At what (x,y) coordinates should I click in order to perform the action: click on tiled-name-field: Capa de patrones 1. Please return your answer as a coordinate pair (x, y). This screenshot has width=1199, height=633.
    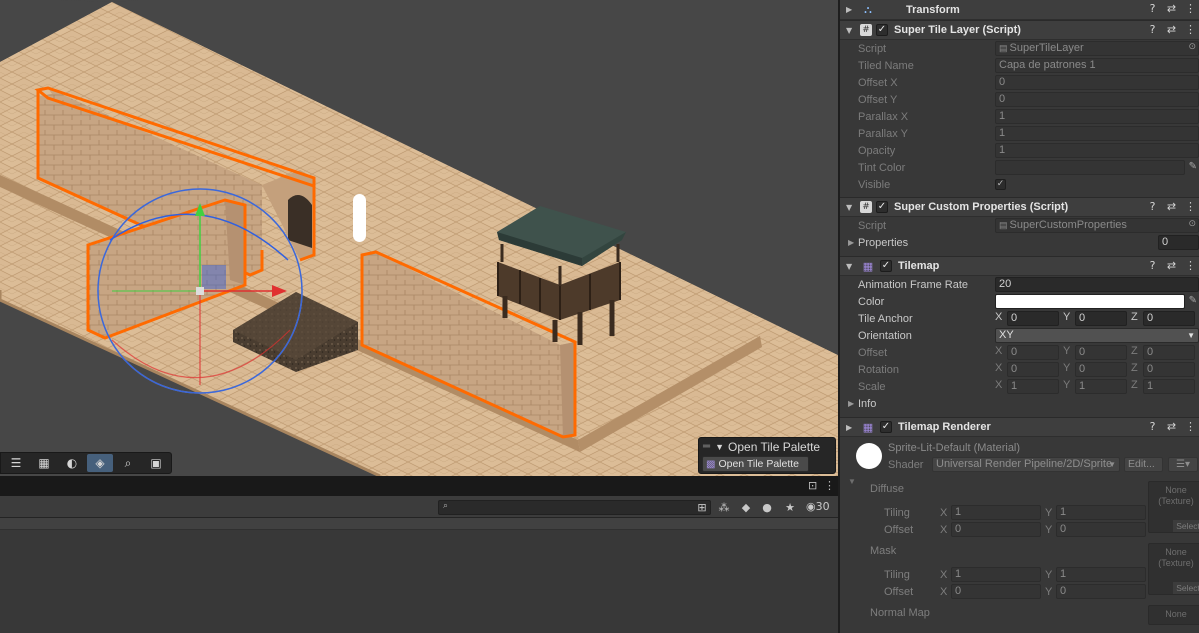
    Looking at the image, I should click on (1097, 65).